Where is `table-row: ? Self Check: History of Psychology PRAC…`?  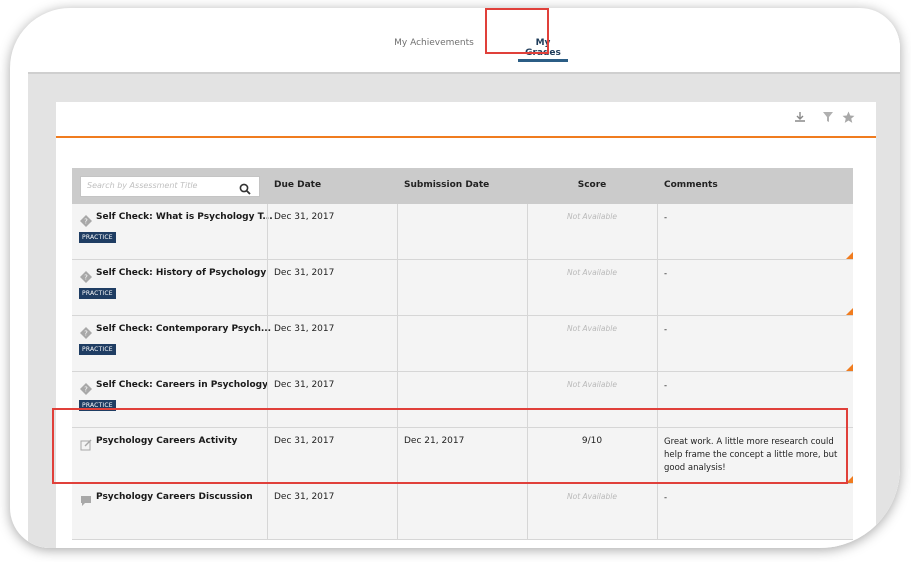
table-row: ? Self Check: History of Psychology PRAC… is located at coordinates (462, 288).